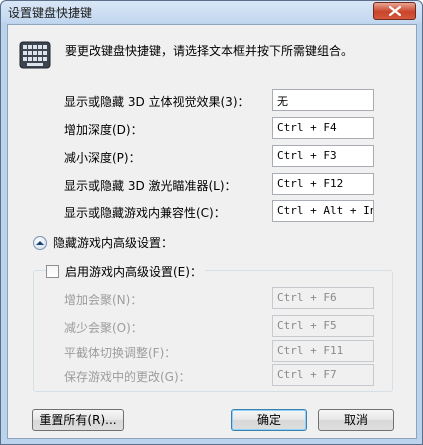  What do you see at coordinates (127, 377) in the screenshot?
I see `label-save-in-game-changes: 保存游戏中的更改(G)：` at bounding box center [127, 377].